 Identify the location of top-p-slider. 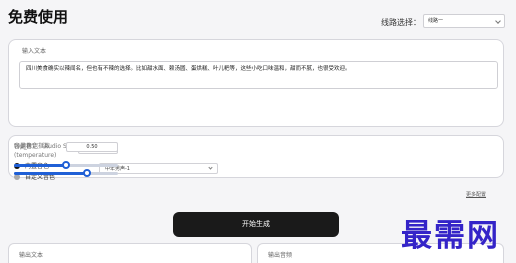
(66, 165).